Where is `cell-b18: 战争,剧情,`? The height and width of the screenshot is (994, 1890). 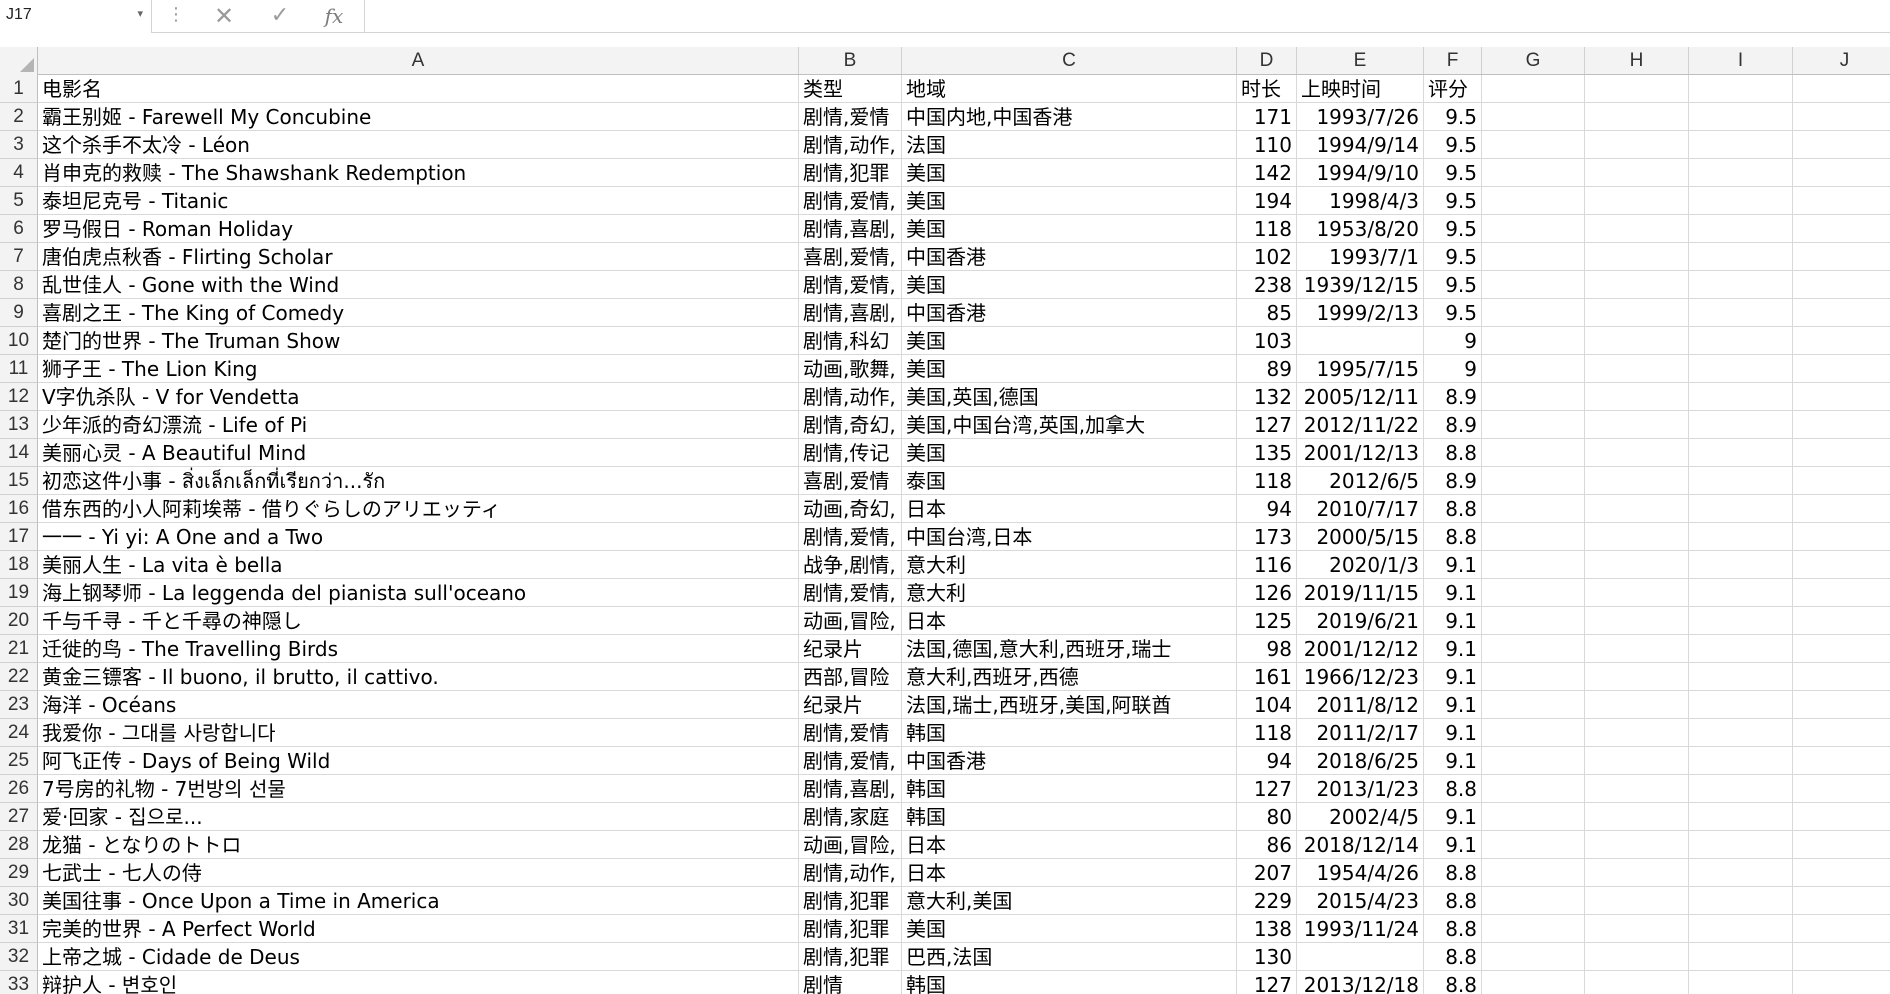
cell-b18: 战争,剧情, is located at coordinates (850, 565).